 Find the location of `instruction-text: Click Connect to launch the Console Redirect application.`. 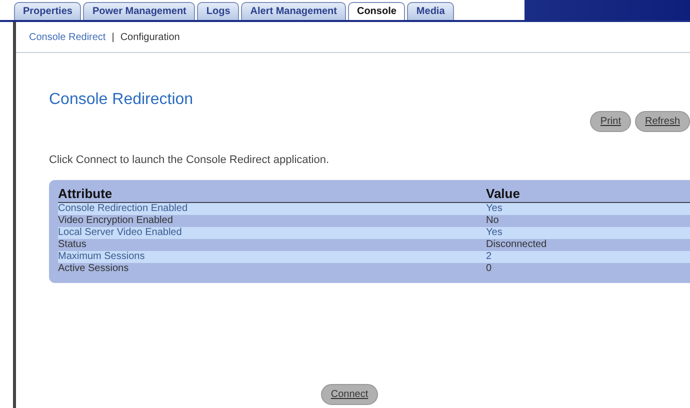

instruction-text: Click Connect to launch the Console Redirect application. is located at coordinates (189, 160).